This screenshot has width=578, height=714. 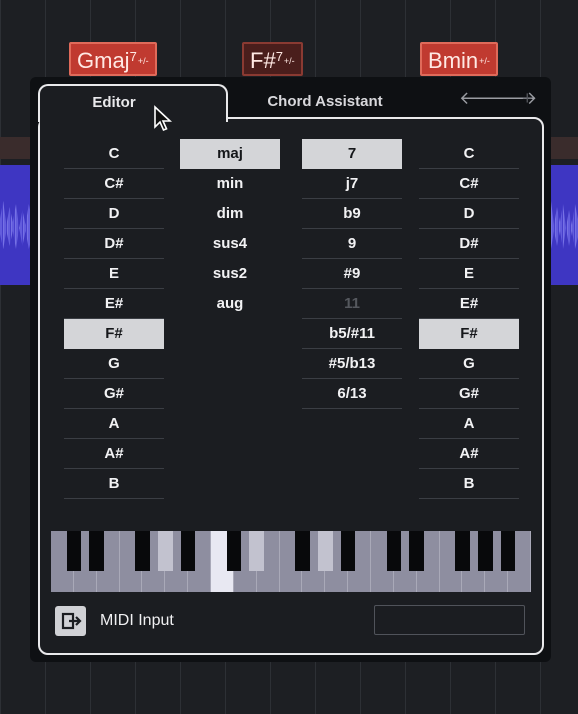 I want to click on tension-item: #5/b13, so click(x=352, y=364).